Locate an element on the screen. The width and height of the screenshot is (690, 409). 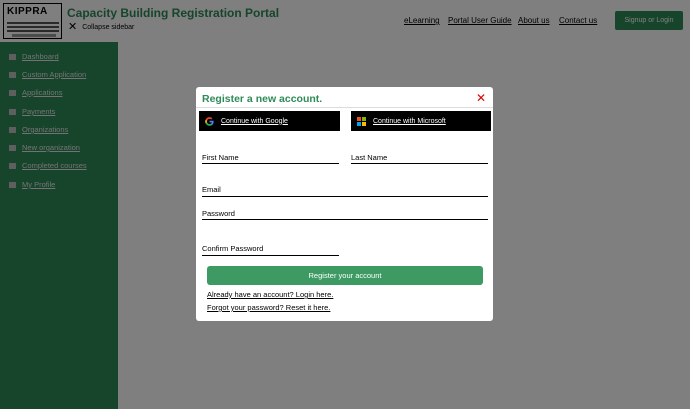
google-signin-button: Continue with Google is located at coordinates (269, 121).